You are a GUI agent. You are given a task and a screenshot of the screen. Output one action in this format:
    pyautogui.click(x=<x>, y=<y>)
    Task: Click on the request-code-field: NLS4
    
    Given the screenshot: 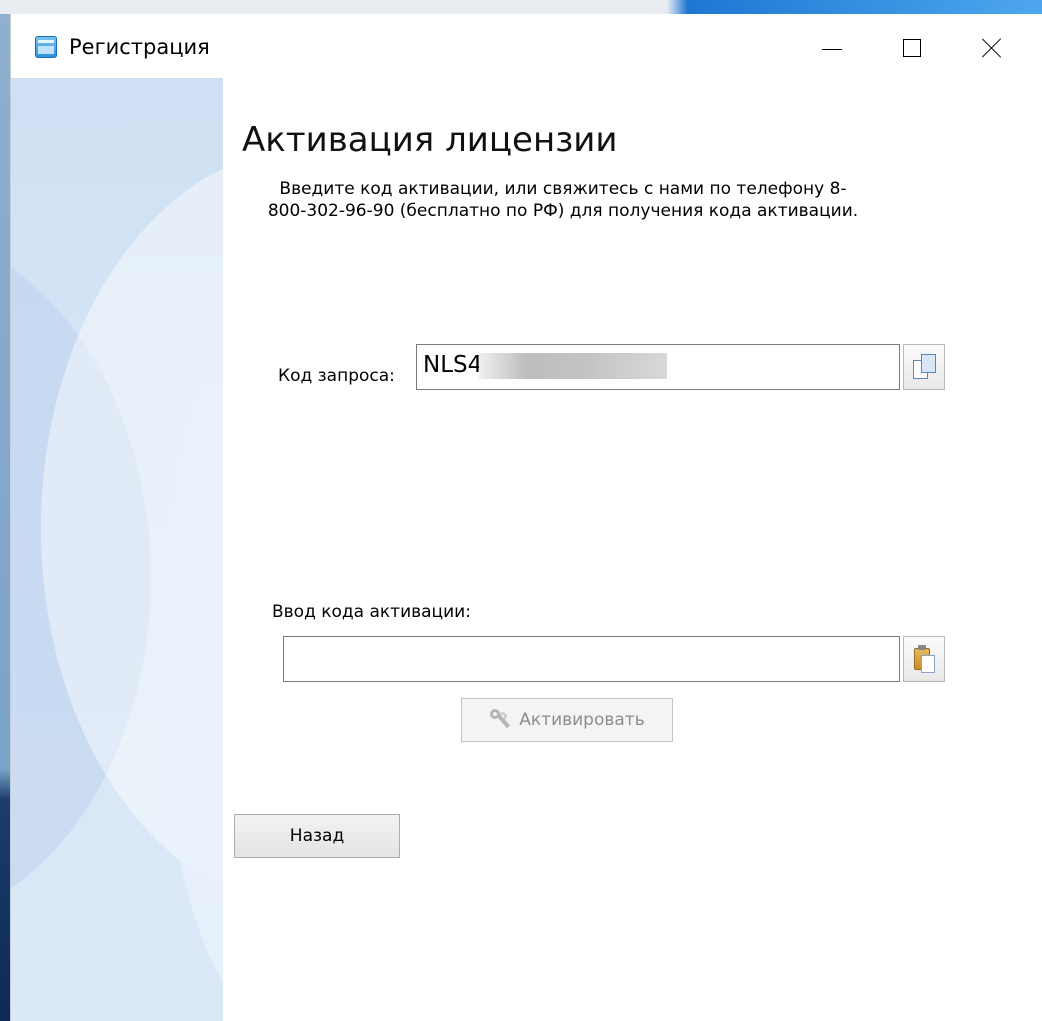 What is the action you would take?
    pyautogui.click(x=658, y=367)
    